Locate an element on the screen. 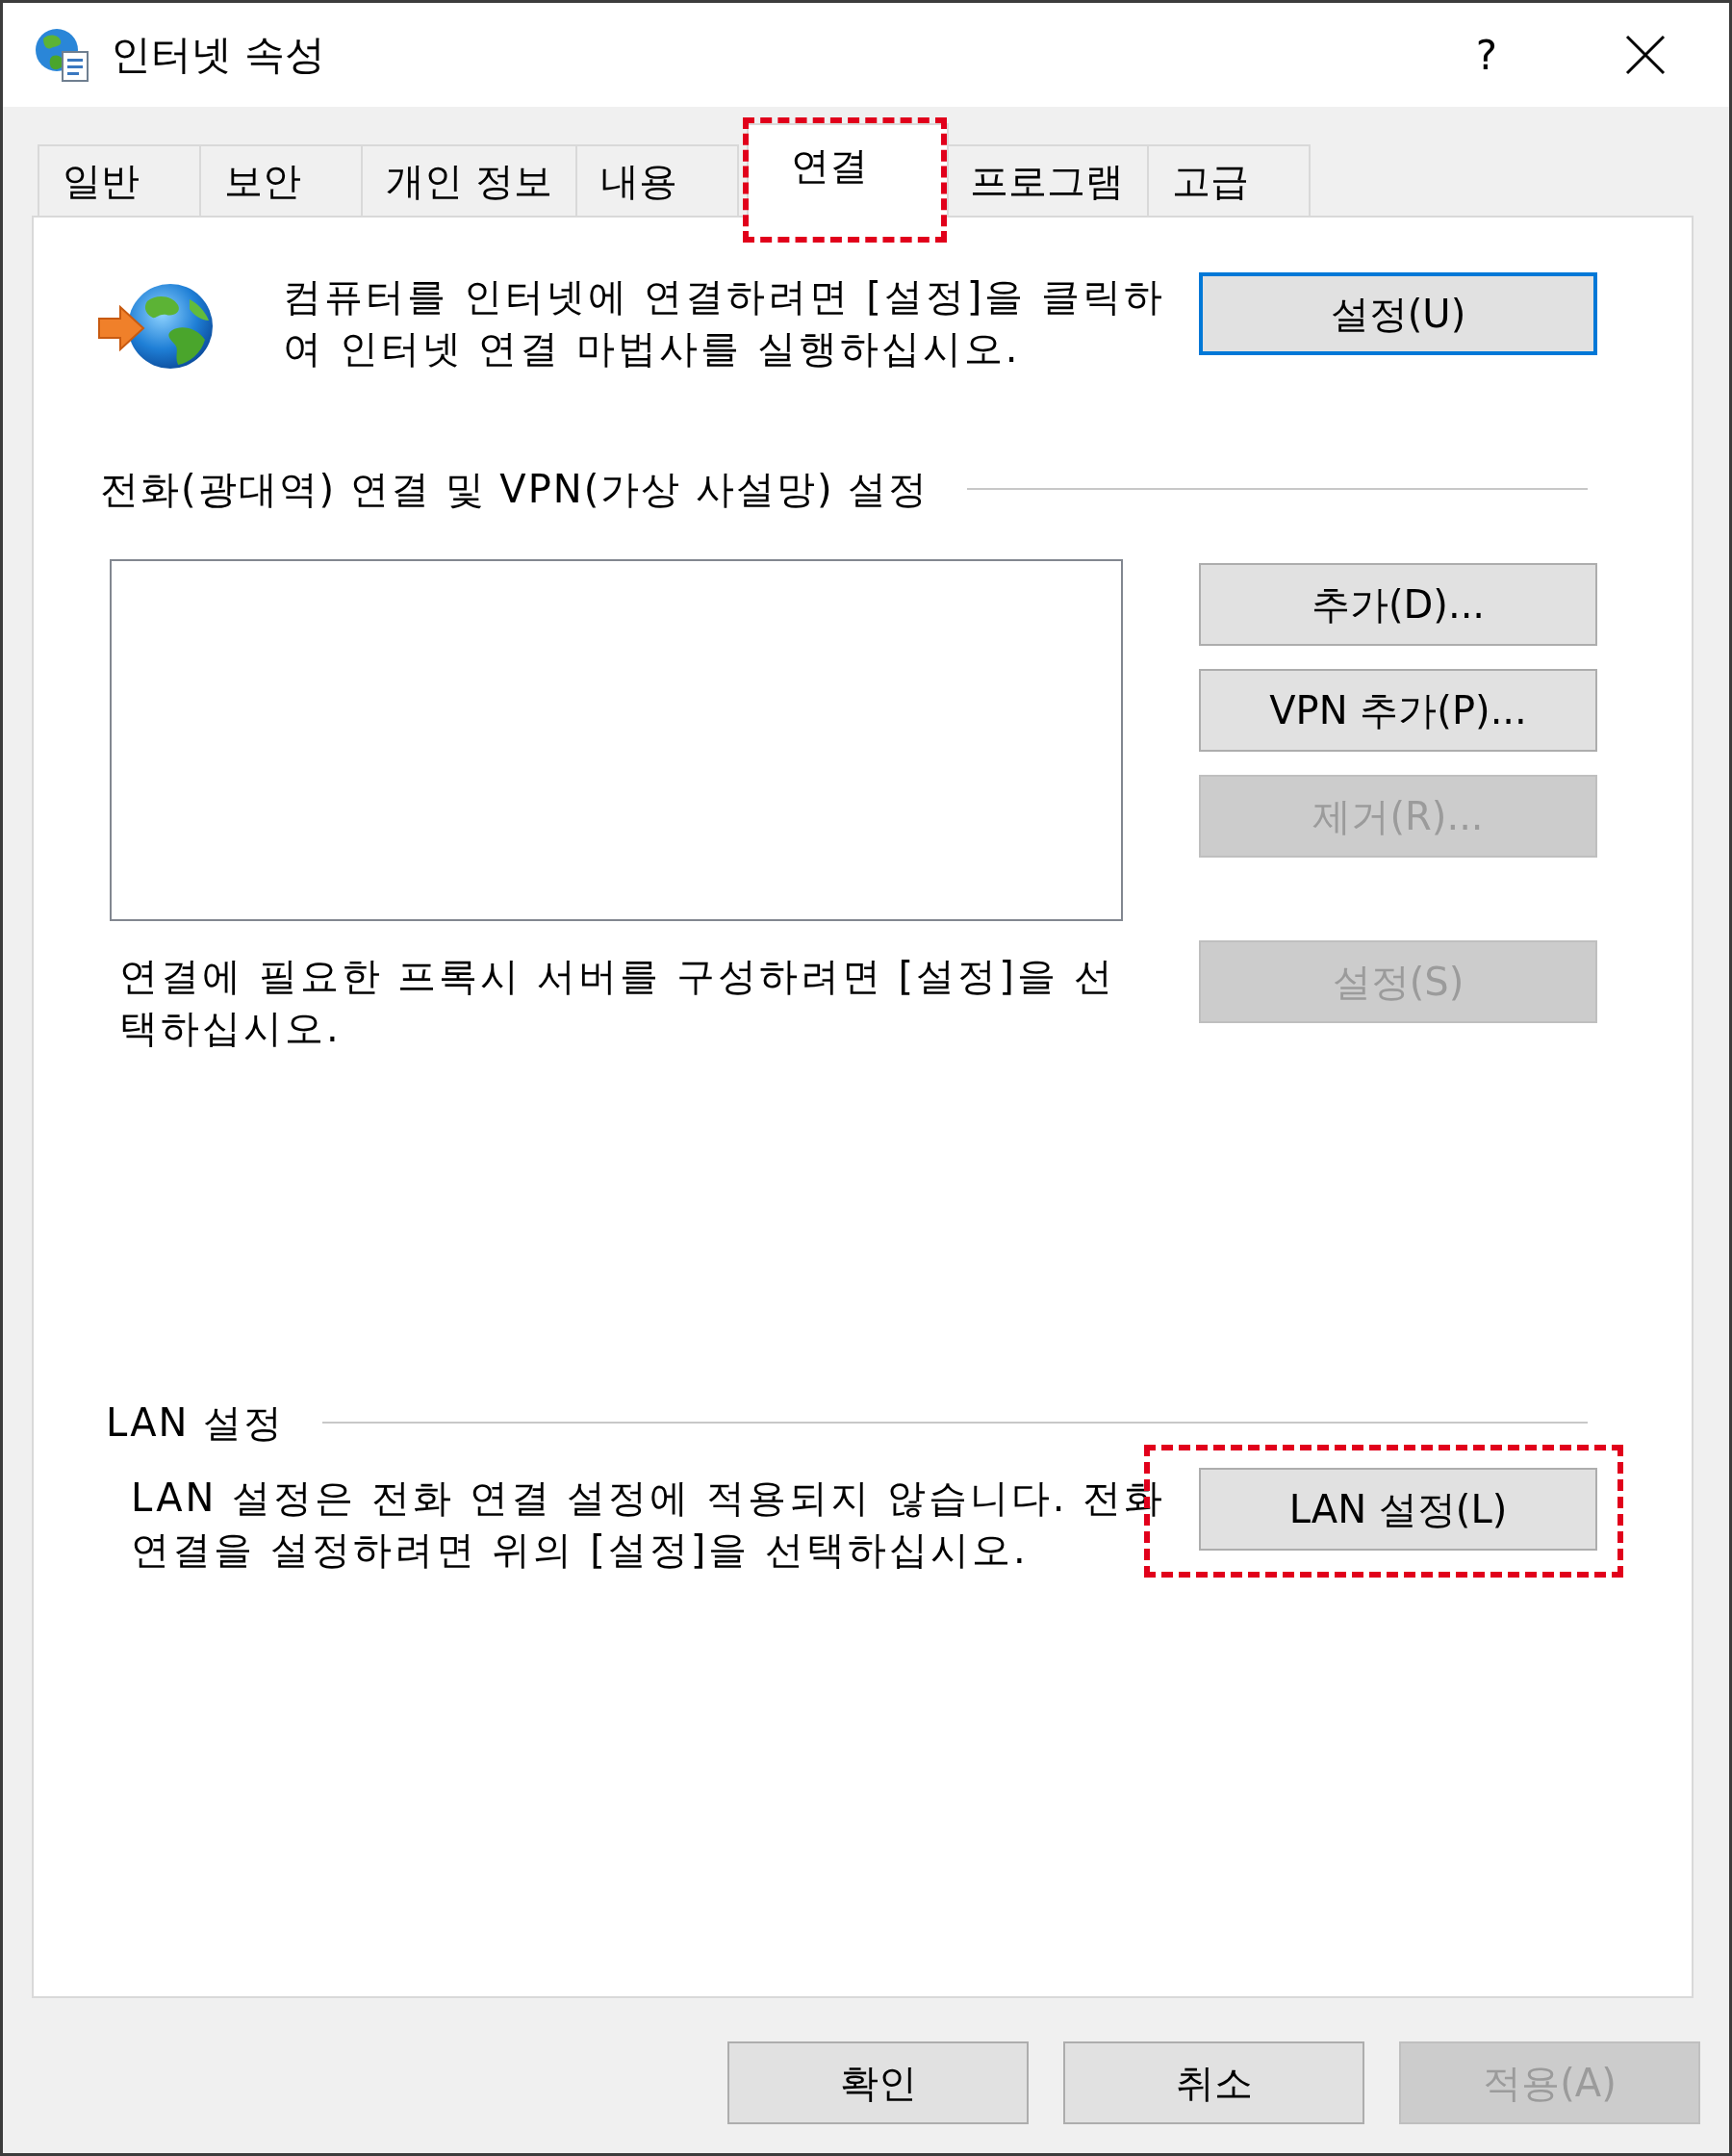 Image resolution: width=1732 pixels, height=2156 pixels. dialog-button: 취소 is located at coordinates (1213, 2082).